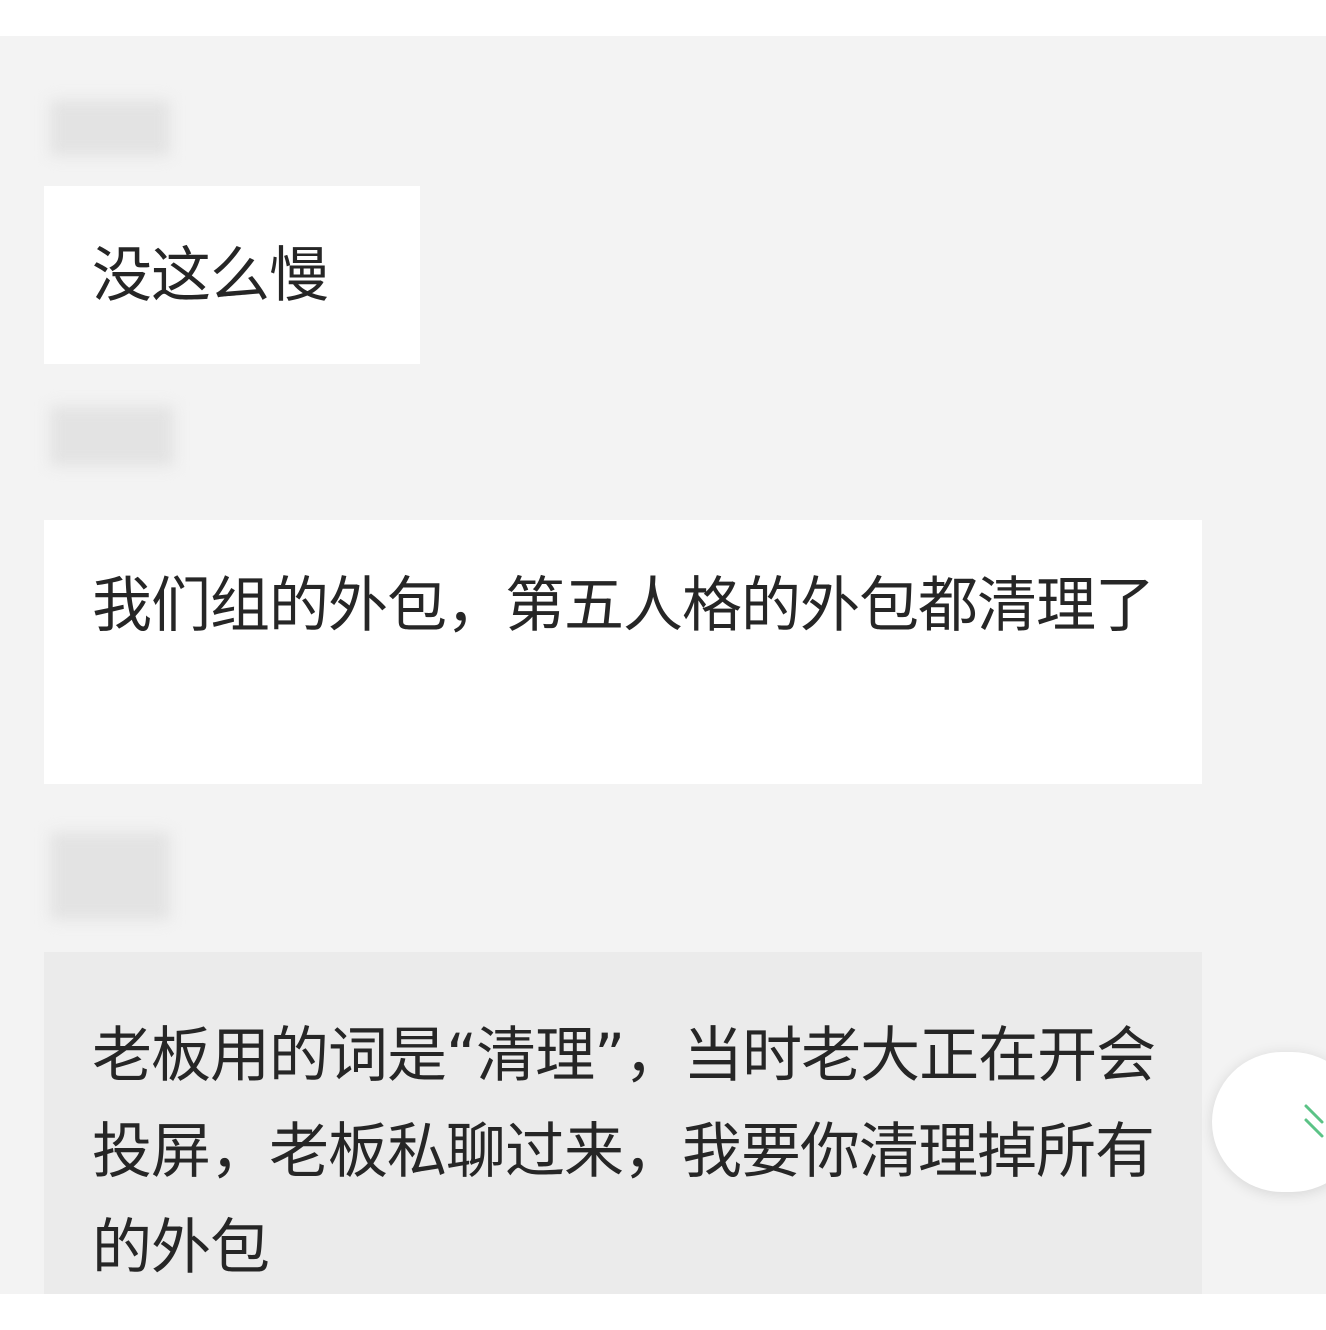 The height and width of the screenshot is (1330, 1326). What do you see at coordinates (1314, 1121) in the screenshot?
I see `scroll-down-icon` at bounding box center [1314, 1121].